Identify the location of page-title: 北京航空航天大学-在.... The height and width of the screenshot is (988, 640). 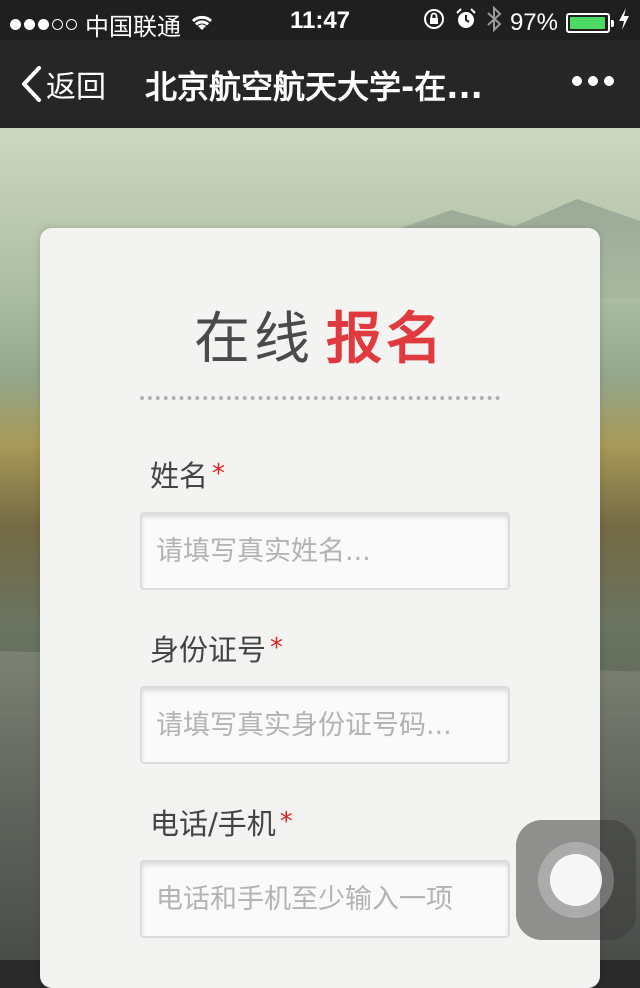
(314, 87).